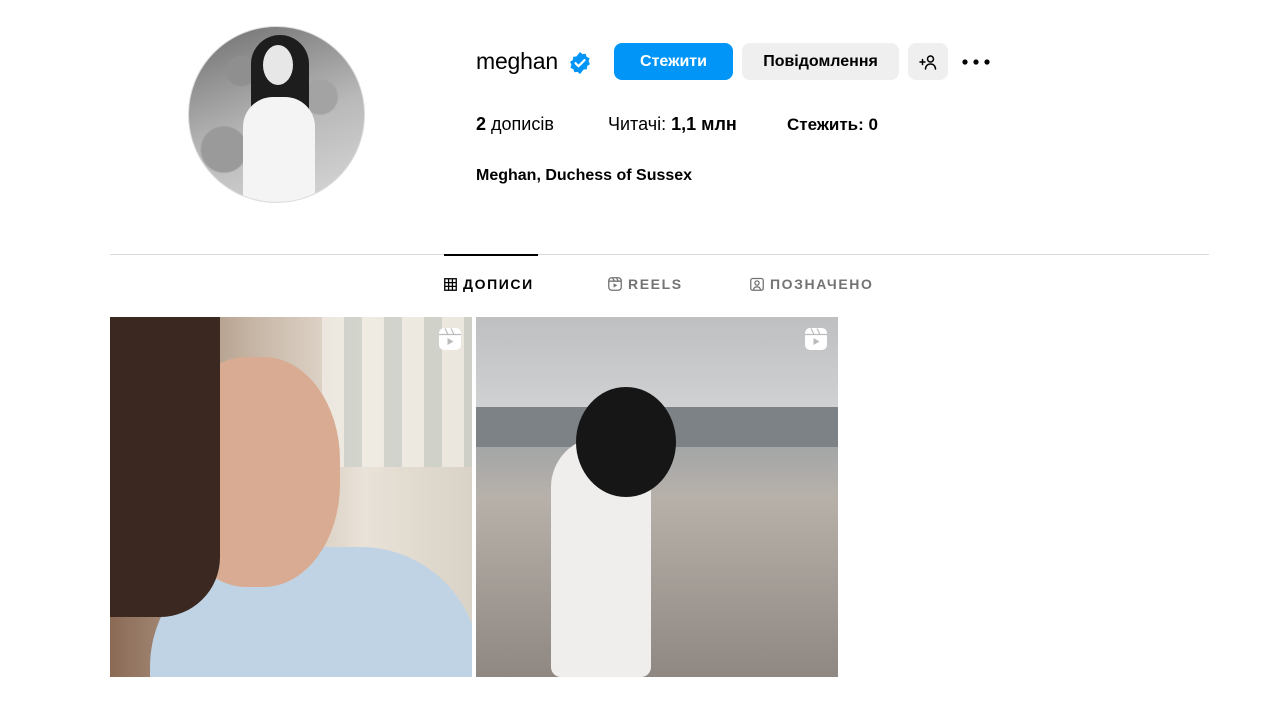  What do you see at coordinates (498, 284) in the screenshot?
I see `tab-posts-label: ДОПИСИ` at bounding box center [498, 284].